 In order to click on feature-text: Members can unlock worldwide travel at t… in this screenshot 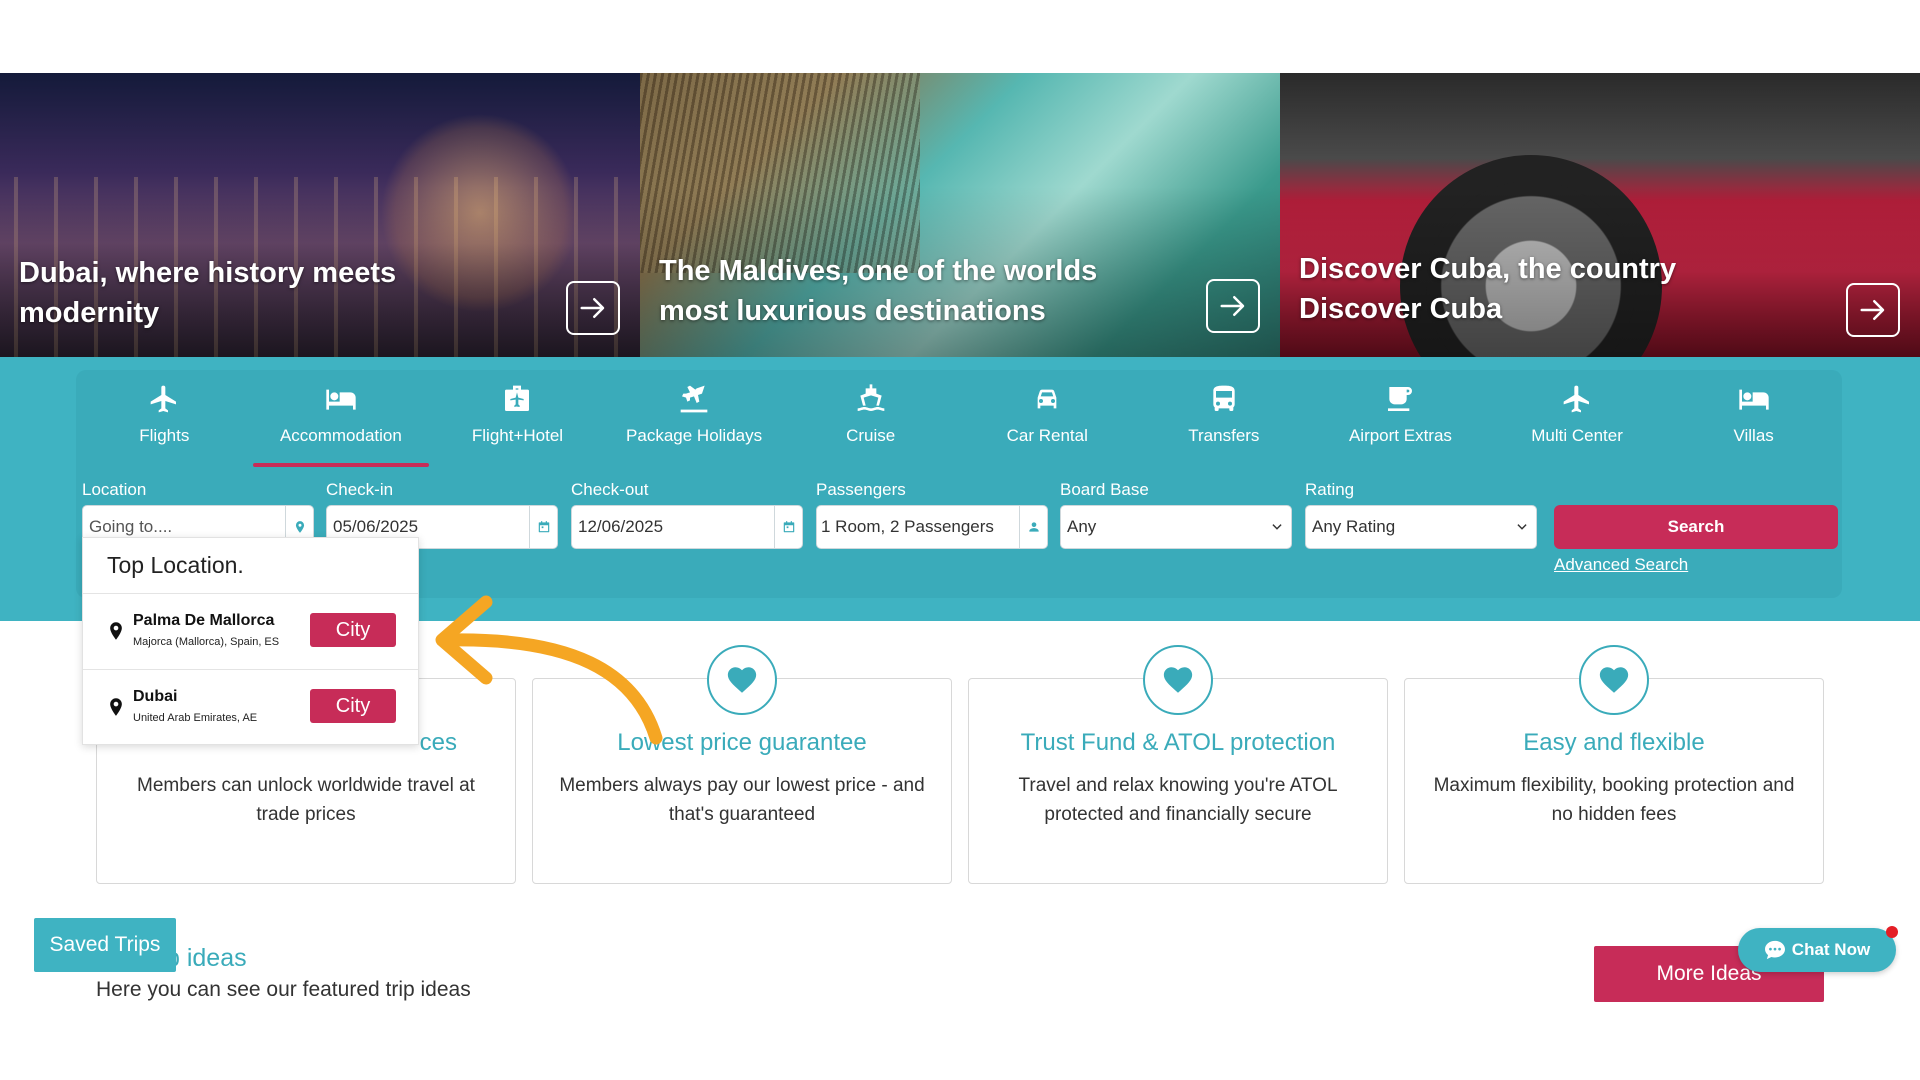, I will do `click(306, 800)`.